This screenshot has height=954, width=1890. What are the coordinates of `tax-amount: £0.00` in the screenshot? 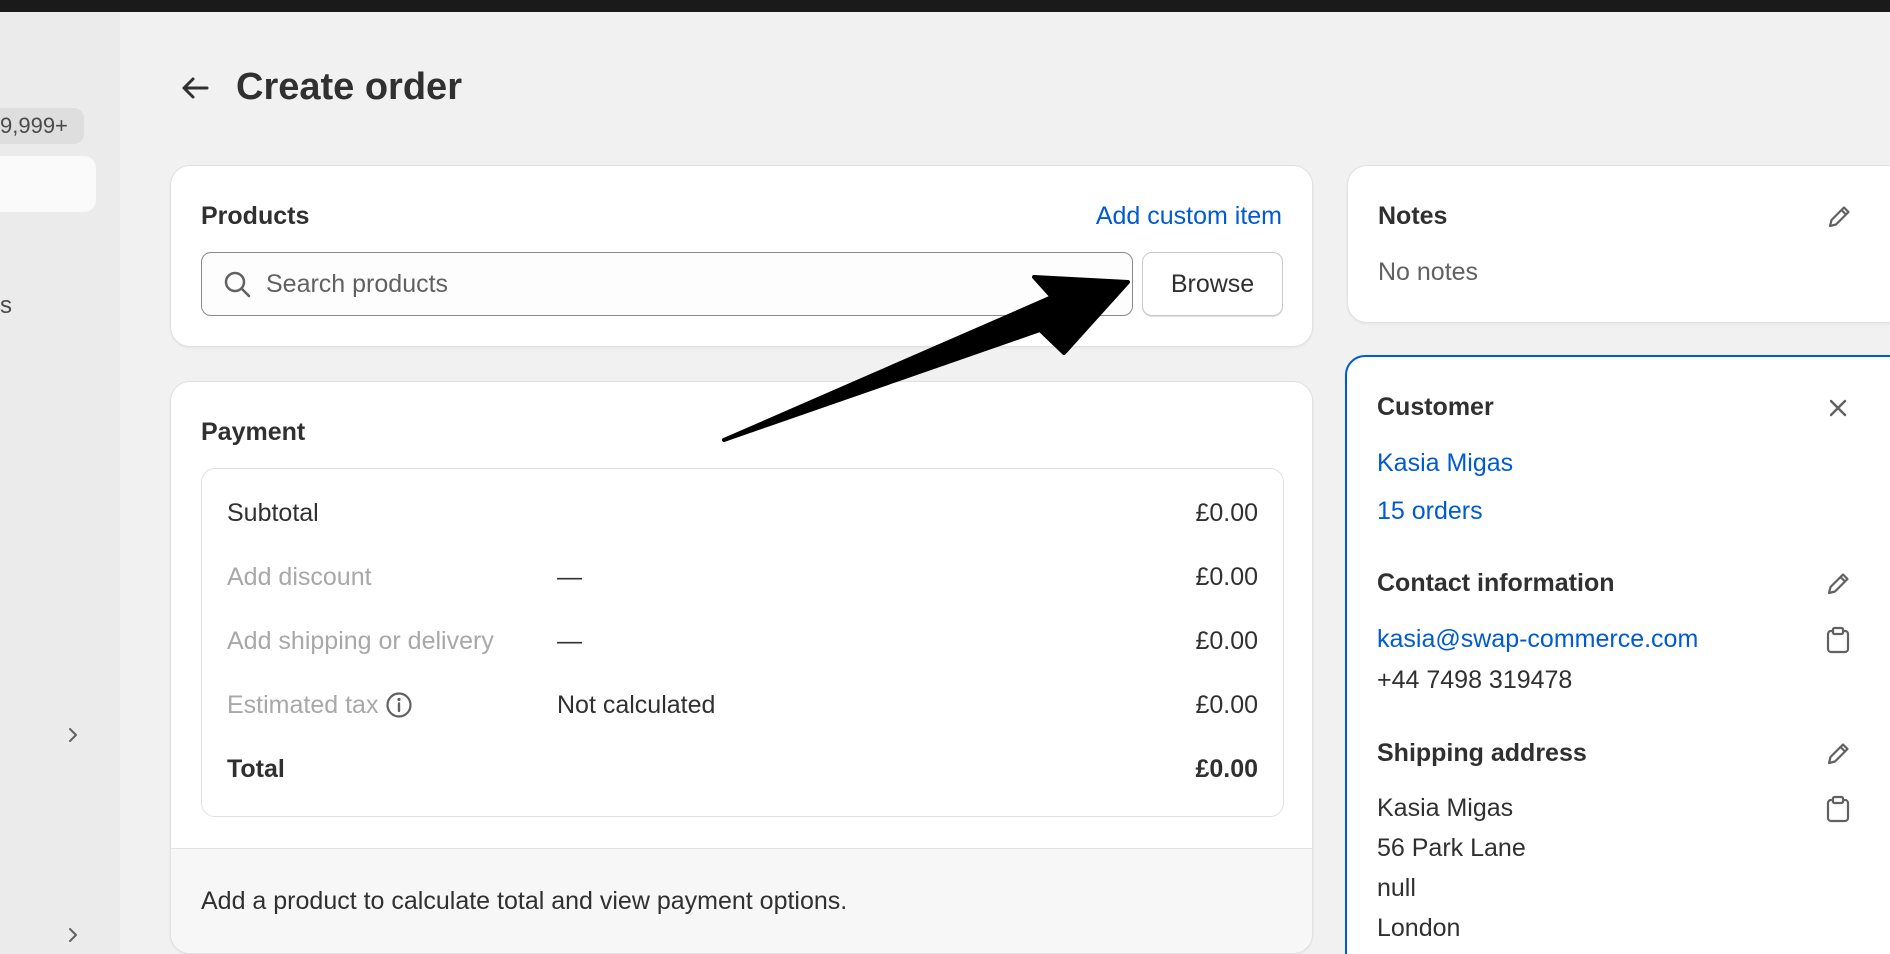 It's located at (1226, 704).